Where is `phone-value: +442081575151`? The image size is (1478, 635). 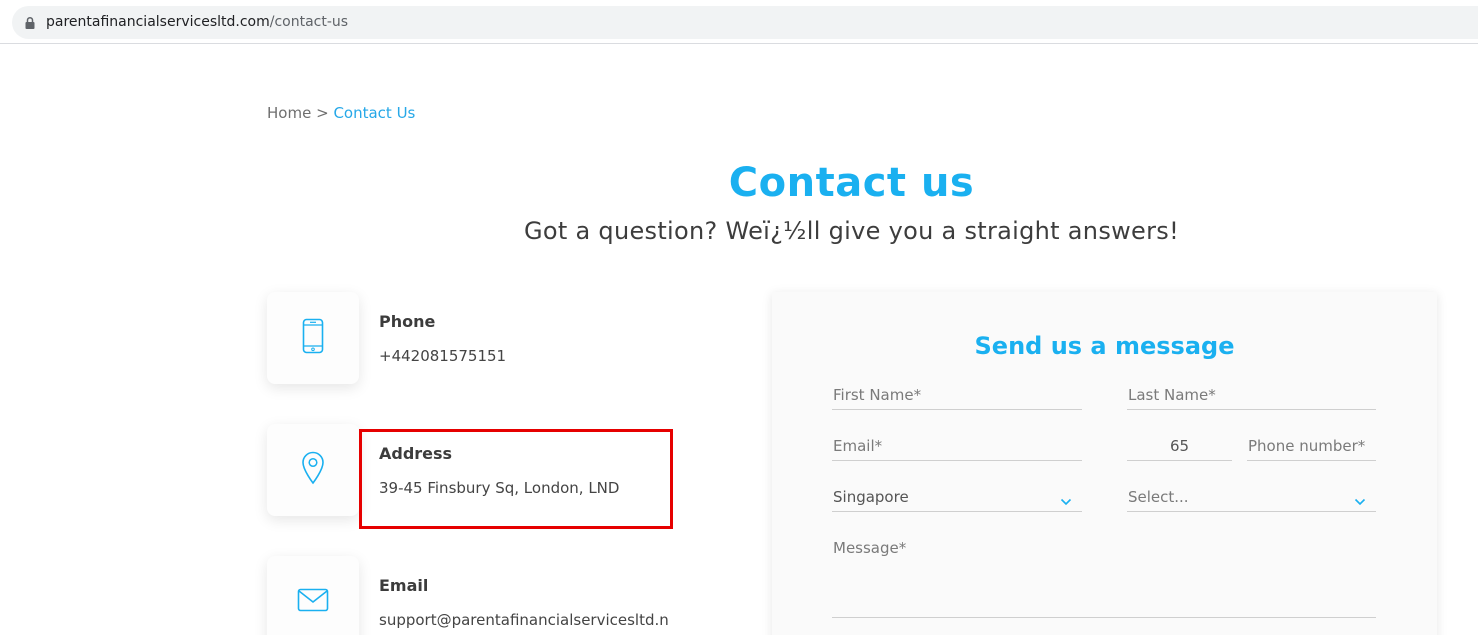
phone-value: +442081575151 is located at coordinates (525, 356).